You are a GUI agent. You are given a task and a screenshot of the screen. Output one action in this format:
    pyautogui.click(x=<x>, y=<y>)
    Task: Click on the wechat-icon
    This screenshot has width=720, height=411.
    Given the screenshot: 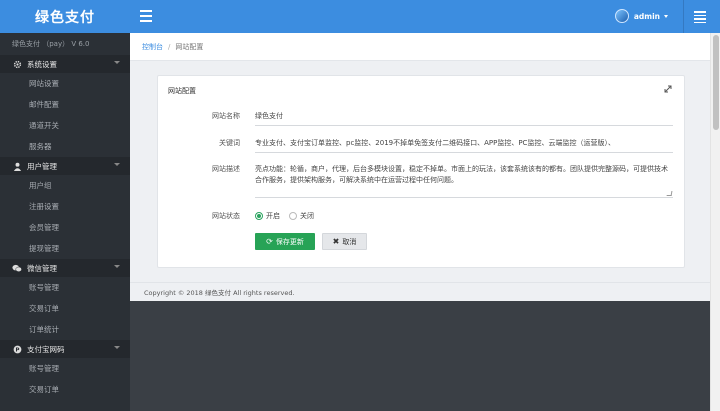 What is the action you would take?
    pyautogui.click(x=17, y=268)
    